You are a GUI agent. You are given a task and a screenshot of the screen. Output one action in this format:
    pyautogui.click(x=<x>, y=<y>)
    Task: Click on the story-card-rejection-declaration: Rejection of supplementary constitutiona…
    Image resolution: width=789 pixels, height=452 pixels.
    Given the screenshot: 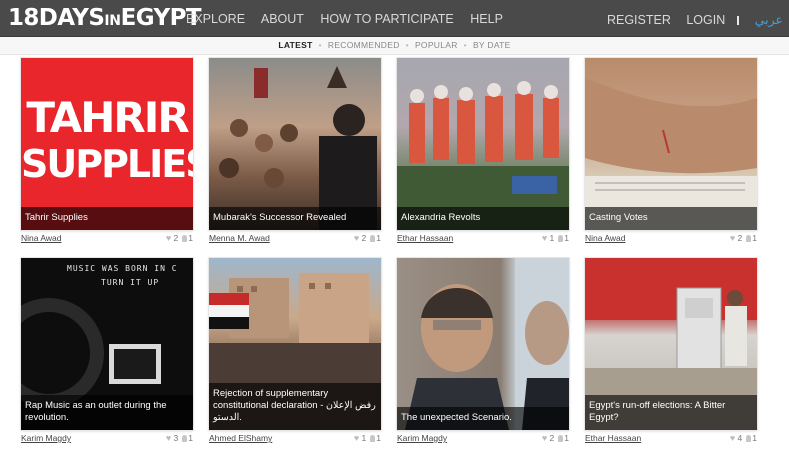 What is the action you would take?
    pyautogui.click(x=295, y=344)
    